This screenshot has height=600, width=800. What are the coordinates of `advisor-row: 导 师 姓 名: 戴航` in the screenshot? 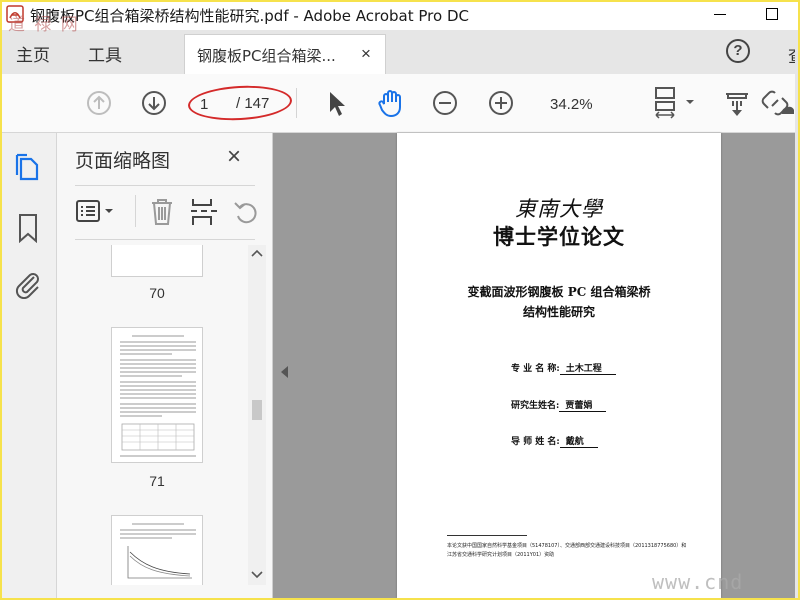 It's located at (554, 441).